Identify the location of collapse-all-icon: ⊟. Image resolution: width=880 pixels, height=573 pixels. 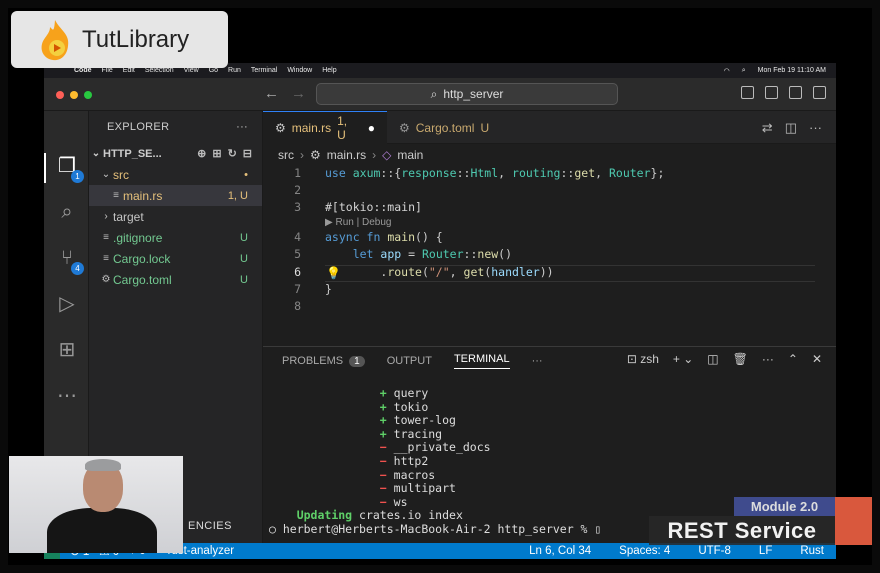
(247, 153).